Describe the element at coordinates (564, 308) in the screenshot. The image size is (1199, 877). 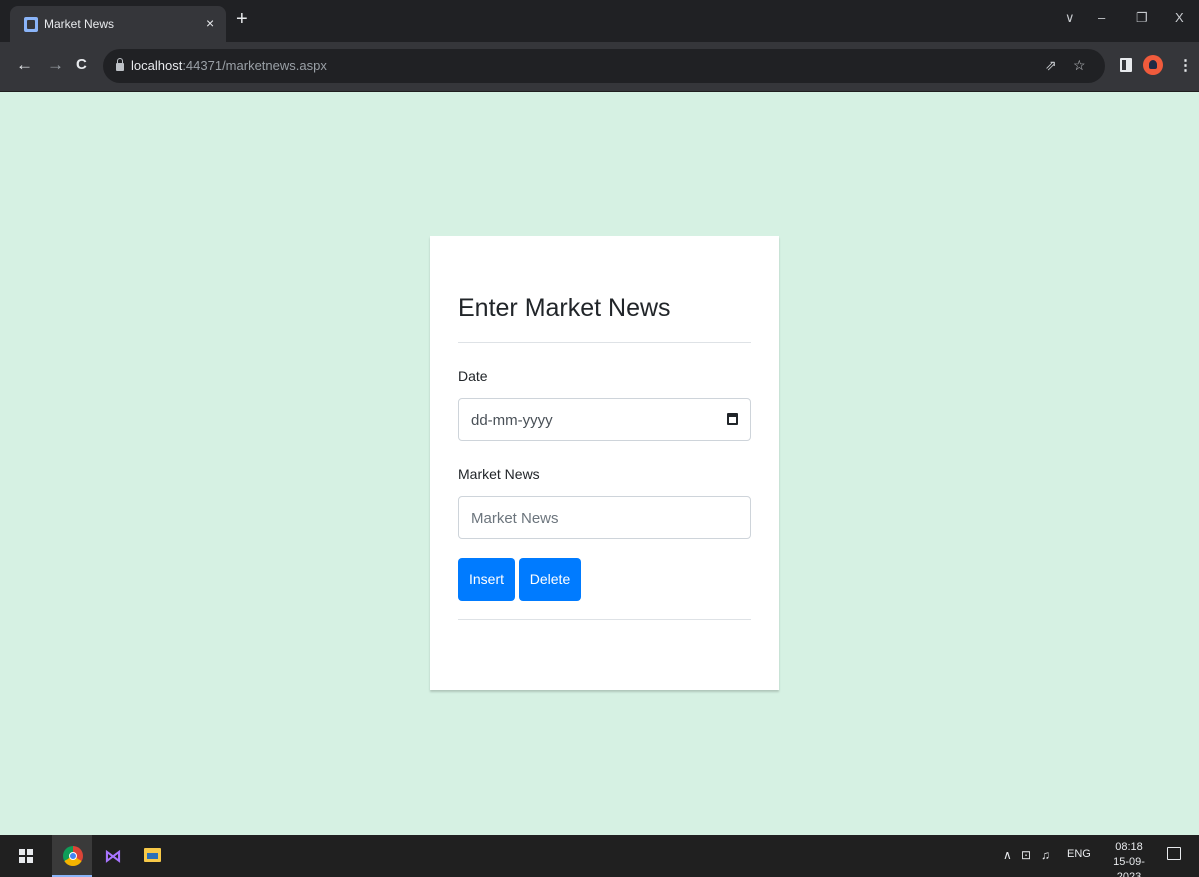
I see `page-title: Enter Market News` at that location.